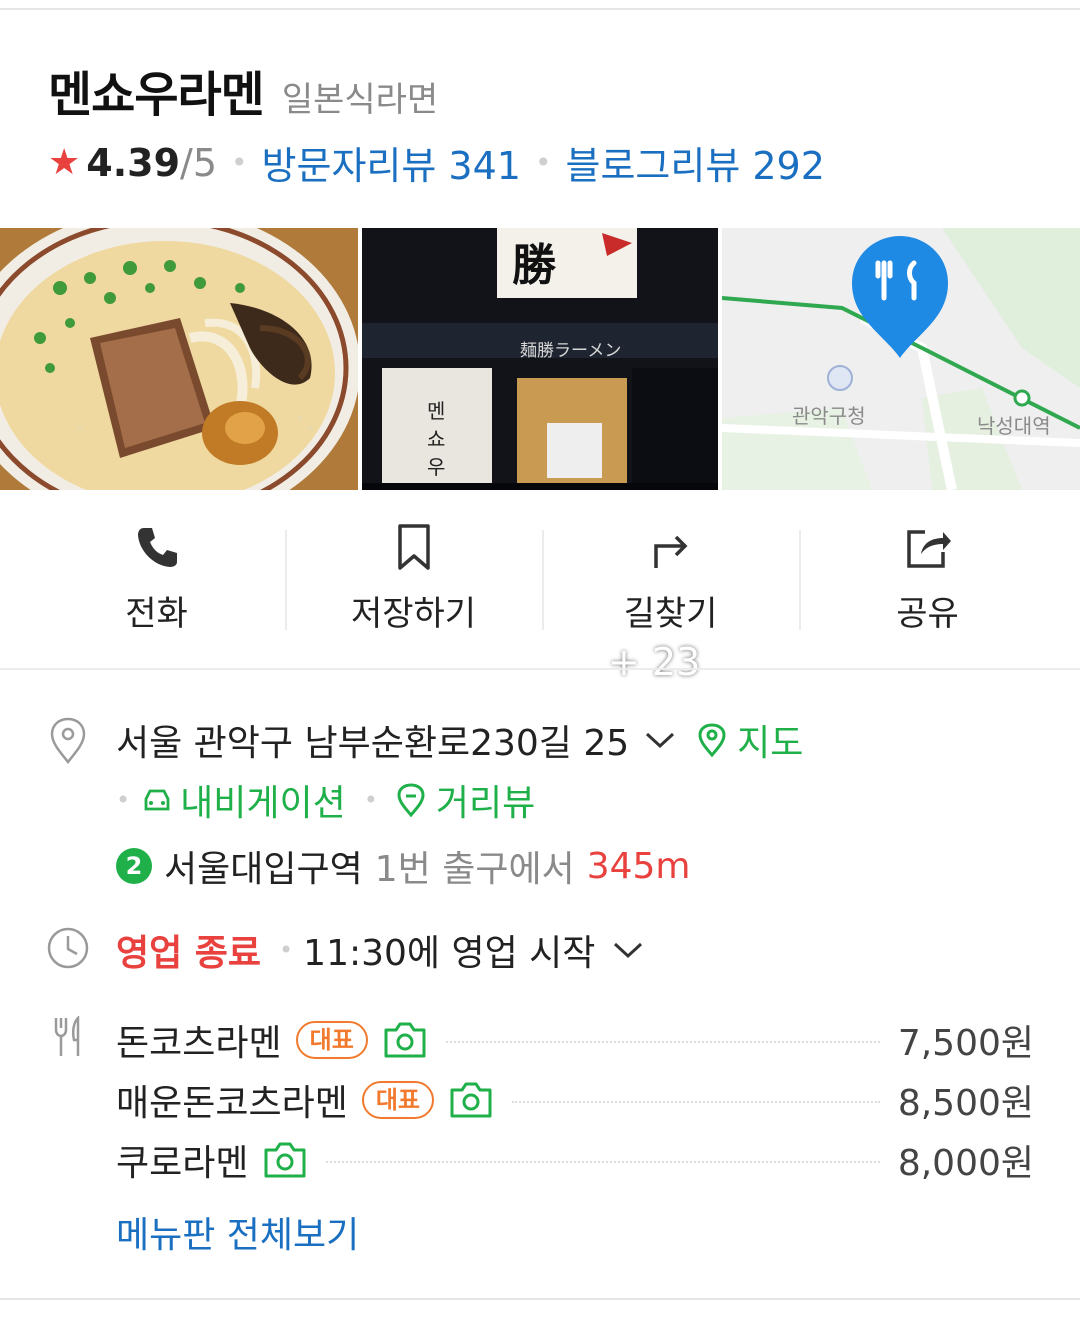  What do you see at coordinates (575, 1040) in the screenshot?
I see `menu-item: 돈코츠라멘 대표 7,500원` at bounding box center [575, 1040].